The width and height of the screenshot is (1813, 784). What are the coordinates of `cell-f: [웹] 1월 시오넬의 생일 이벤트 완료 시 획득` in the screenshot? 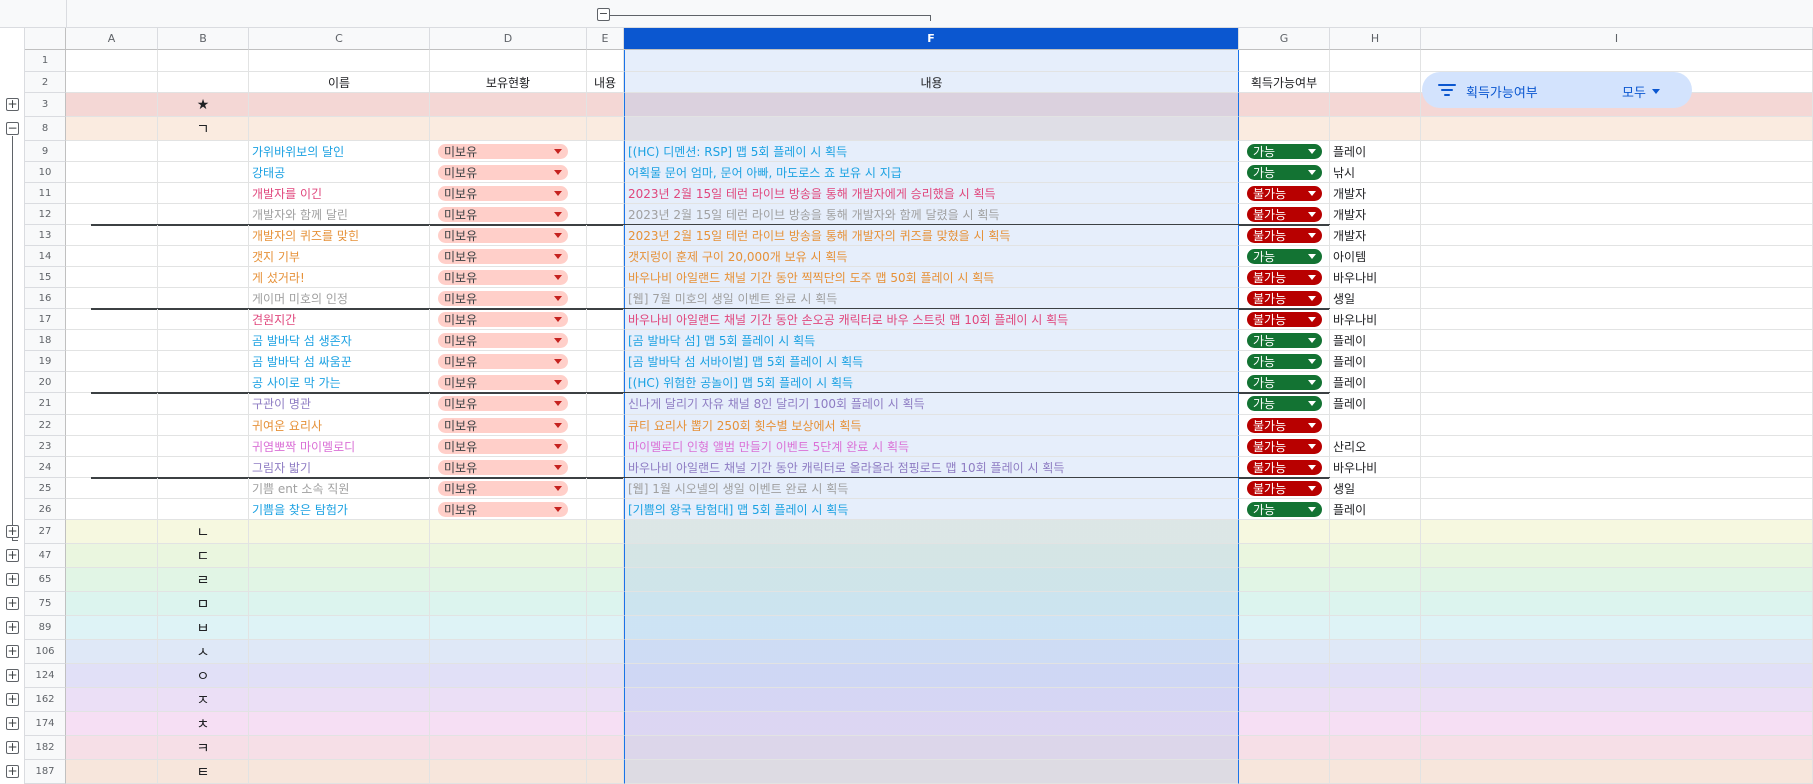 It's located at (931, 488).